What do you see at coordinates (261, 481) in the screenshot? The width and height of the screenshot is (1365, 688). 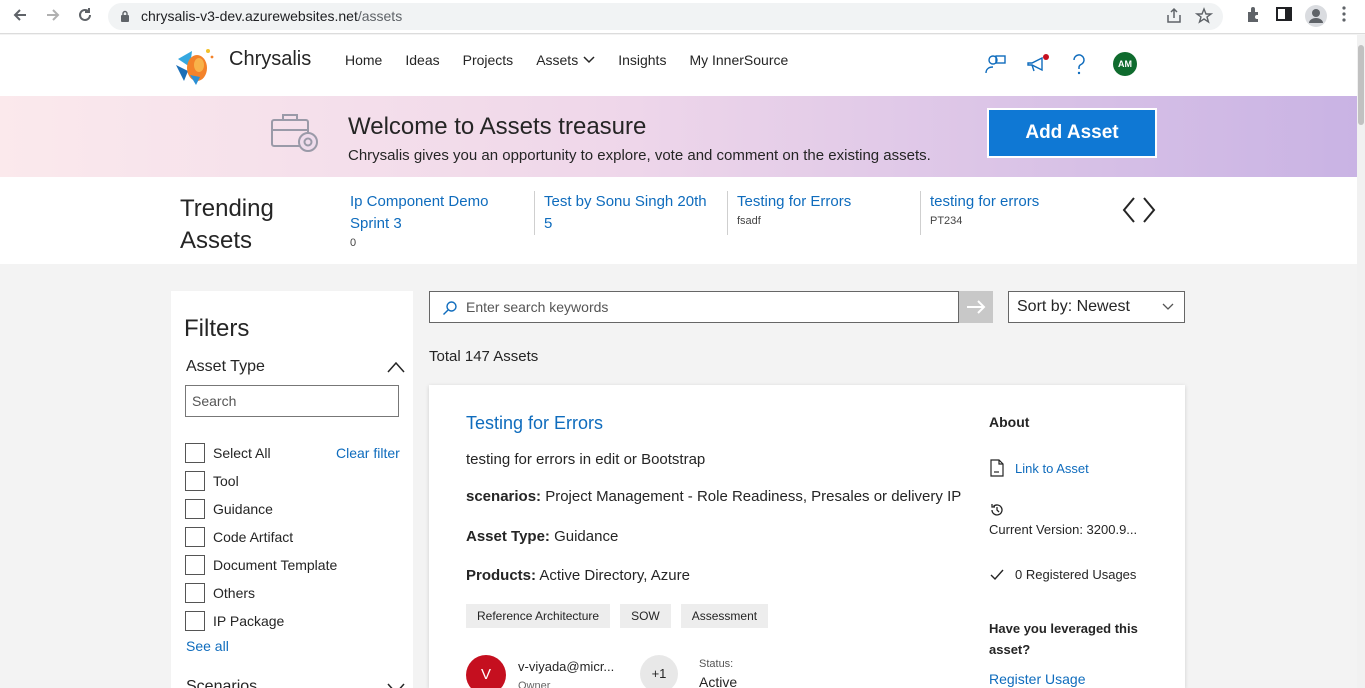 I see `filter-option-tool: Tool` at bounding box center [261, 481].